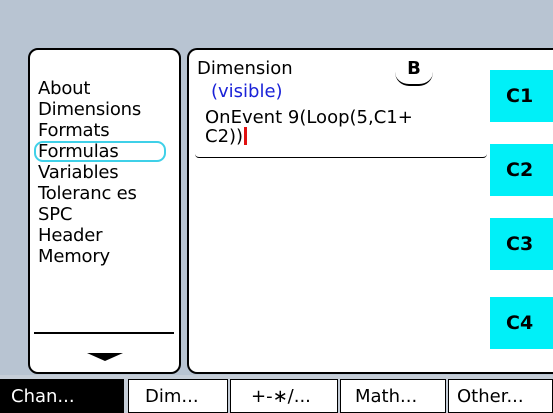  Describe the element at coordinates (105, 357) in the screenshot. I see `down-arrow-icon` at that location.